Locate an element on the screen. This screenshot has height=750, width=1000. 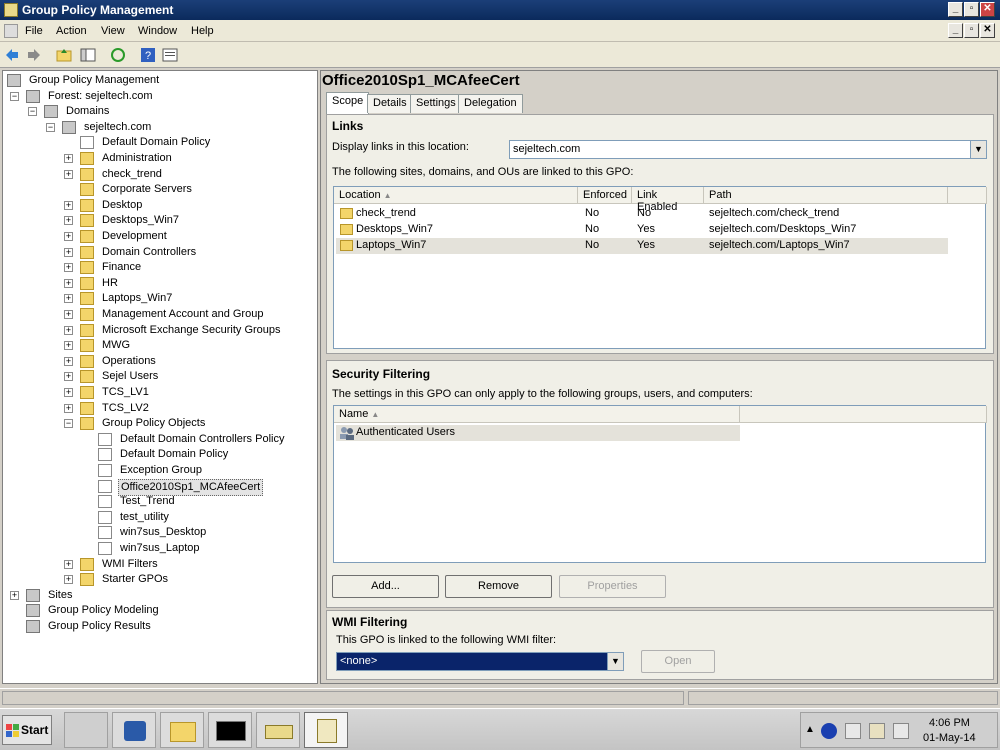
column-name: Name ▲ is located at coordinates (537, 414).